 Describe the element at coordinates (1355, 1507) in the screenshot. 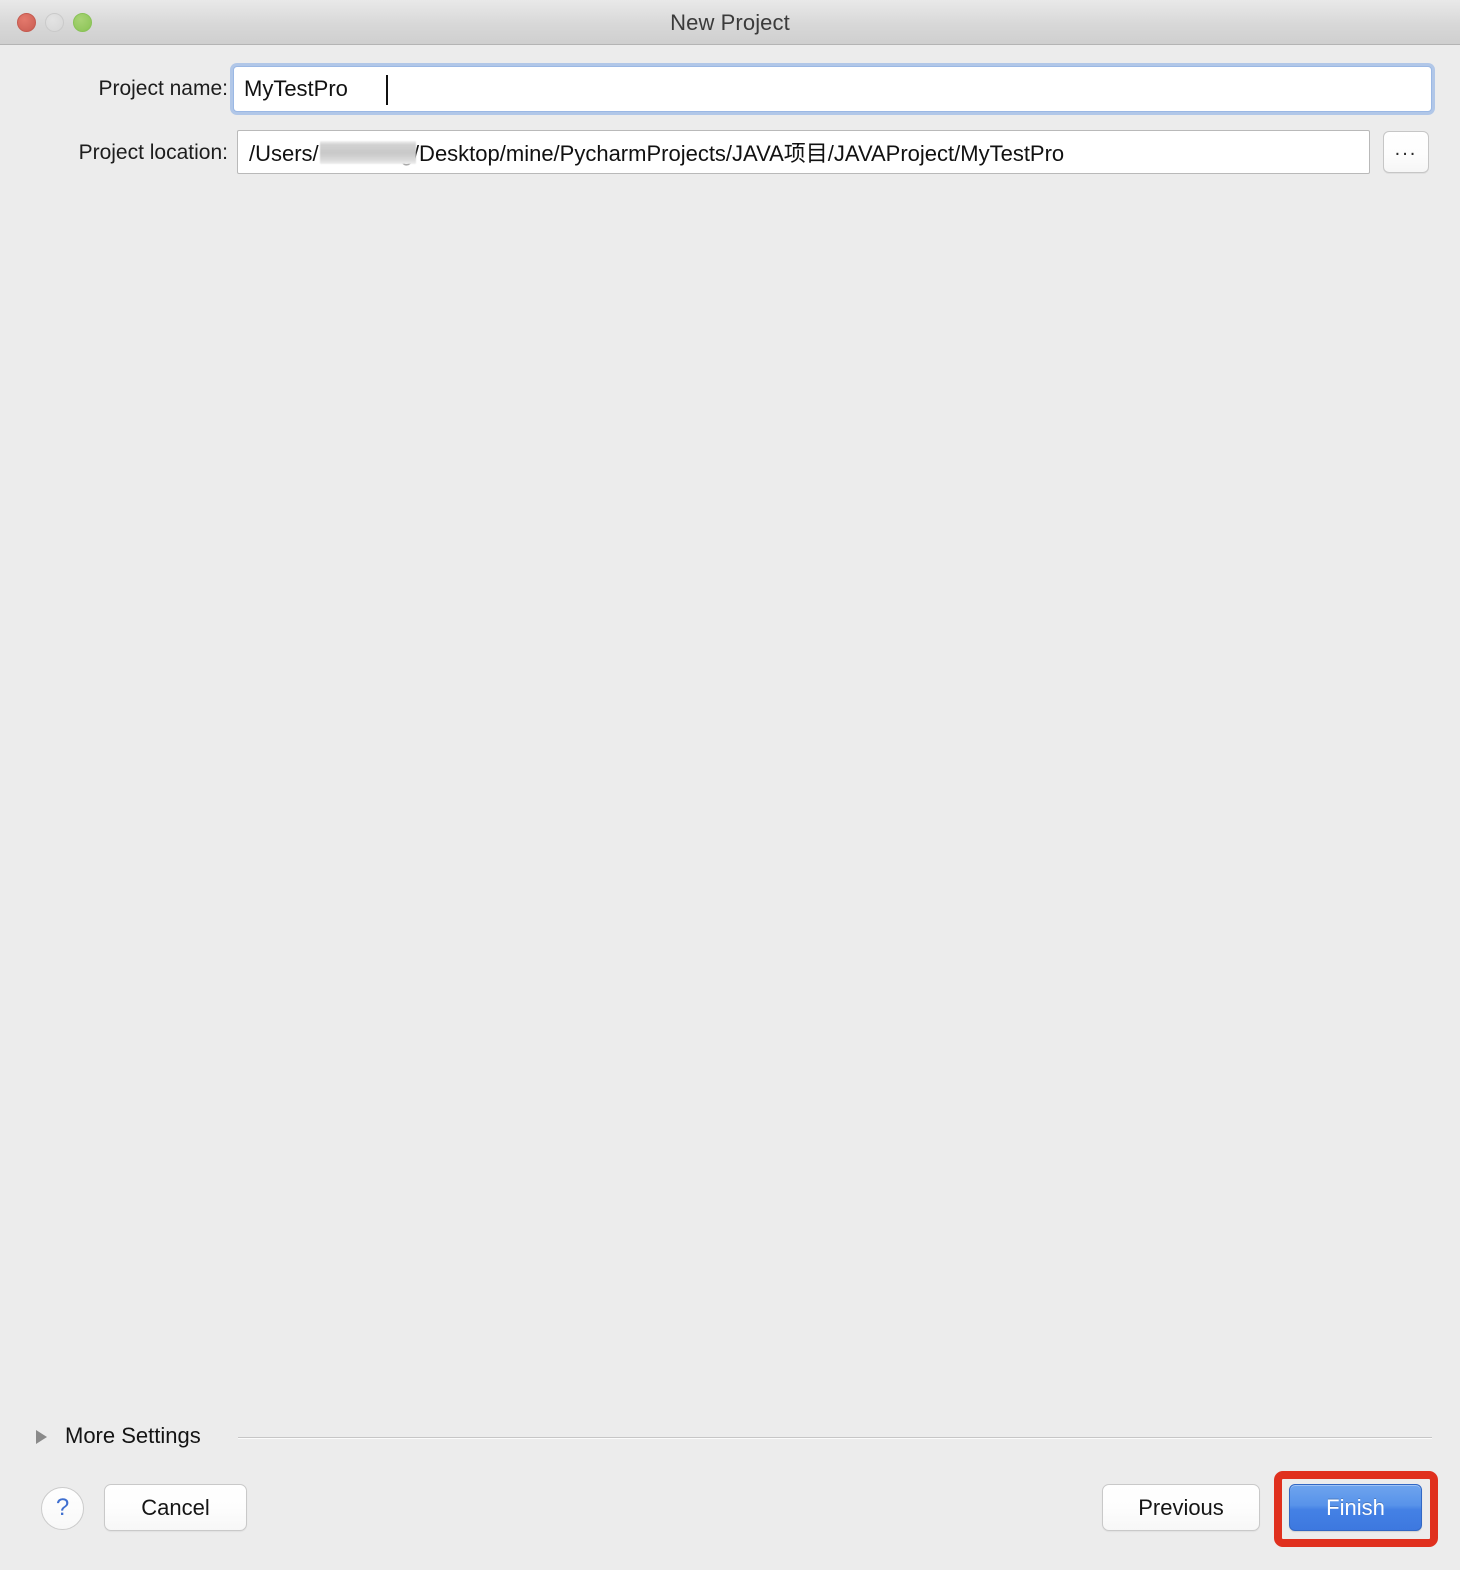

I see `finish-button: Finish` at that location.